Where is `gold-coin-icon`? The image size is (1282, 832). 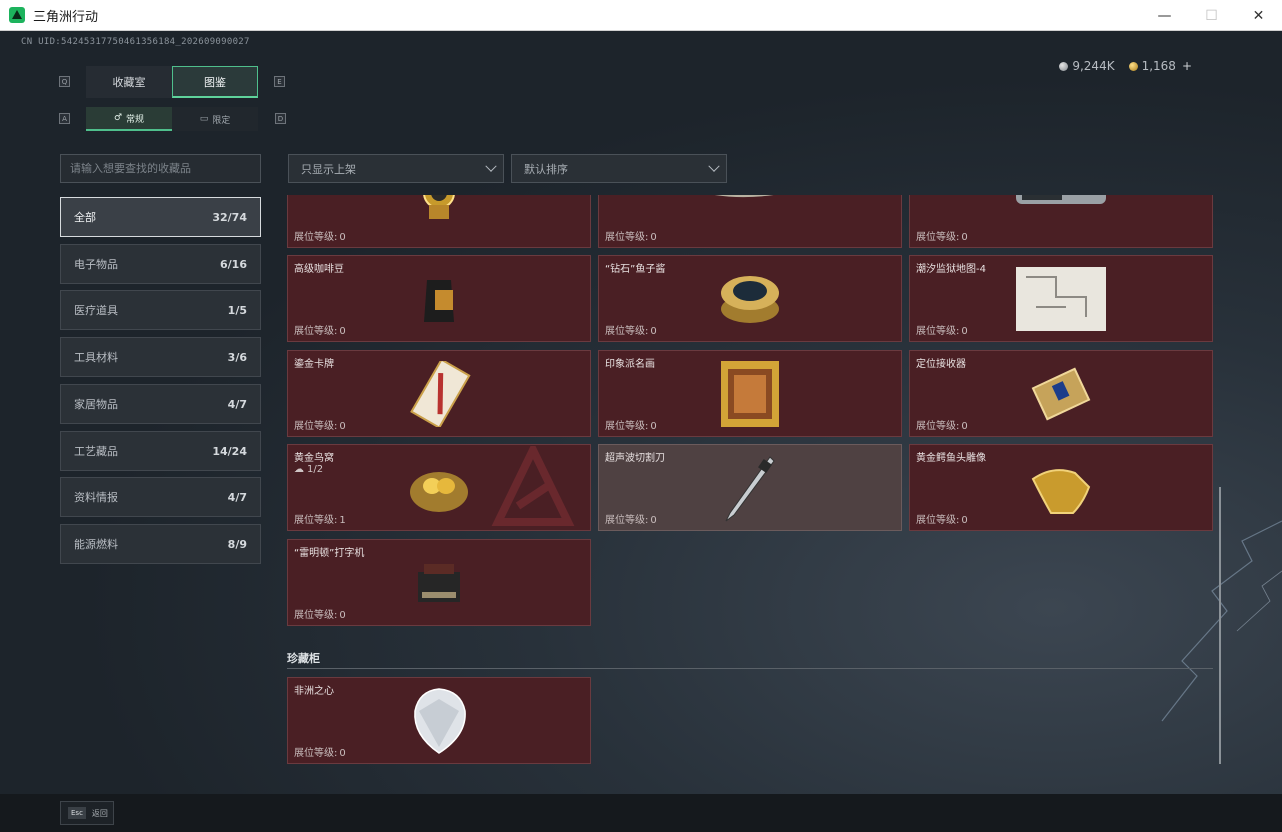 gold-coin-icon is located at coordinates (1133, 66).